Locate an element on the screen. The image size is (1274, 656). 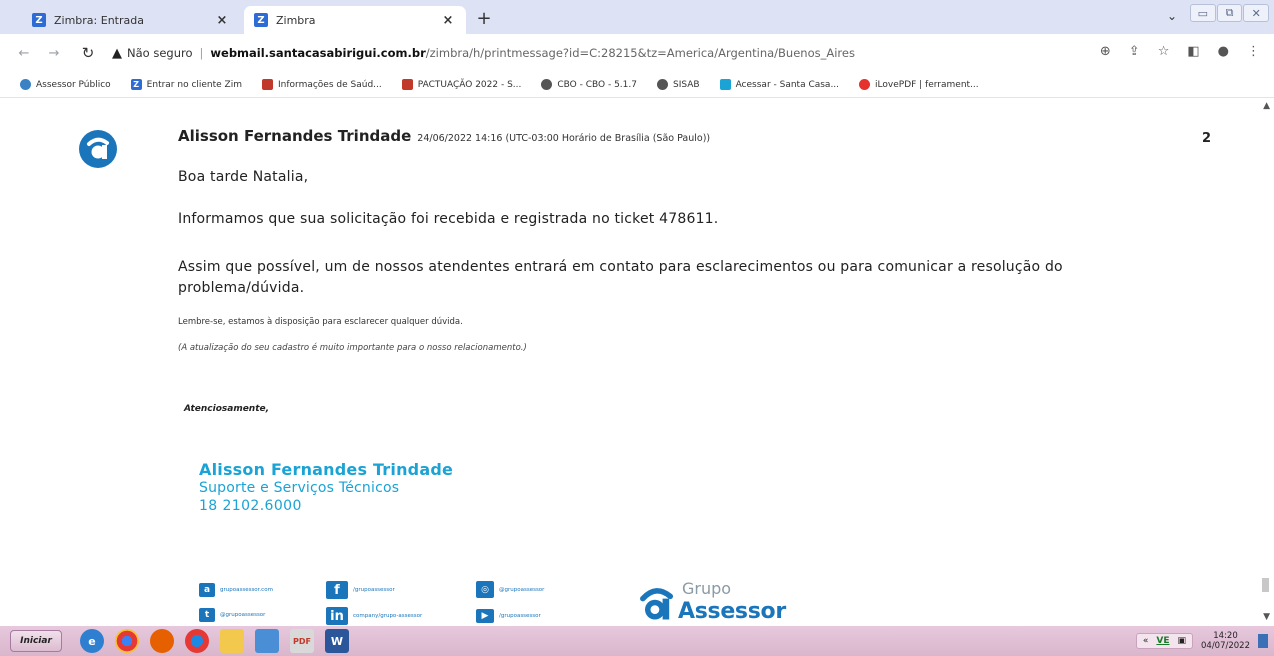
facebook-icon: f is located at coordinates (337, 590).